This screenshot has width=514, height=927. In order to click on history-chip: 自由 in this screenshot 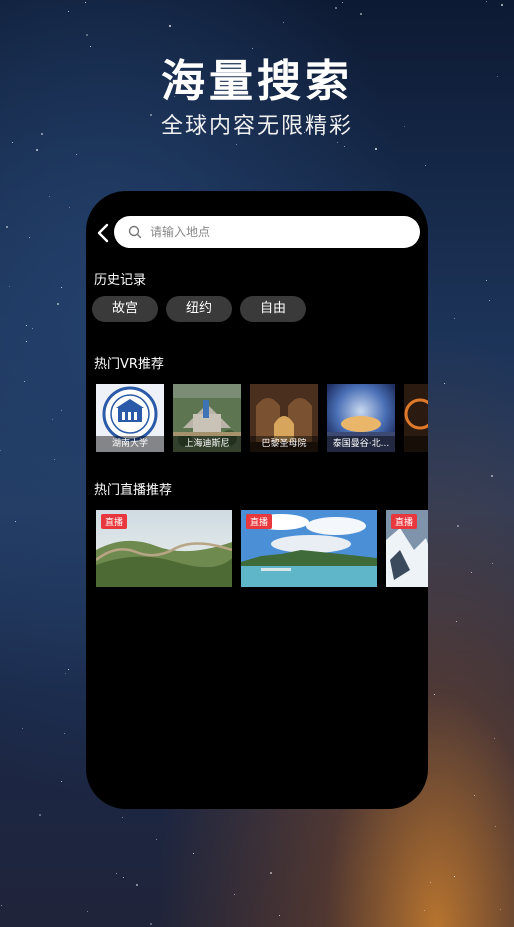, I will do `click(273, 309)`.